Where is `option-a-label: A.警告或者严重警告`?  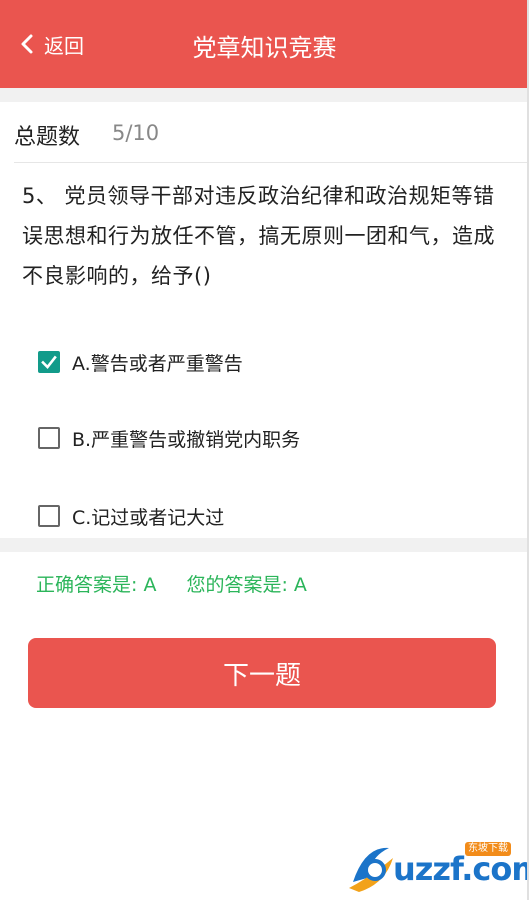 option-a-label: A.警告或者严重警告 is located at coordinates (157, 363).